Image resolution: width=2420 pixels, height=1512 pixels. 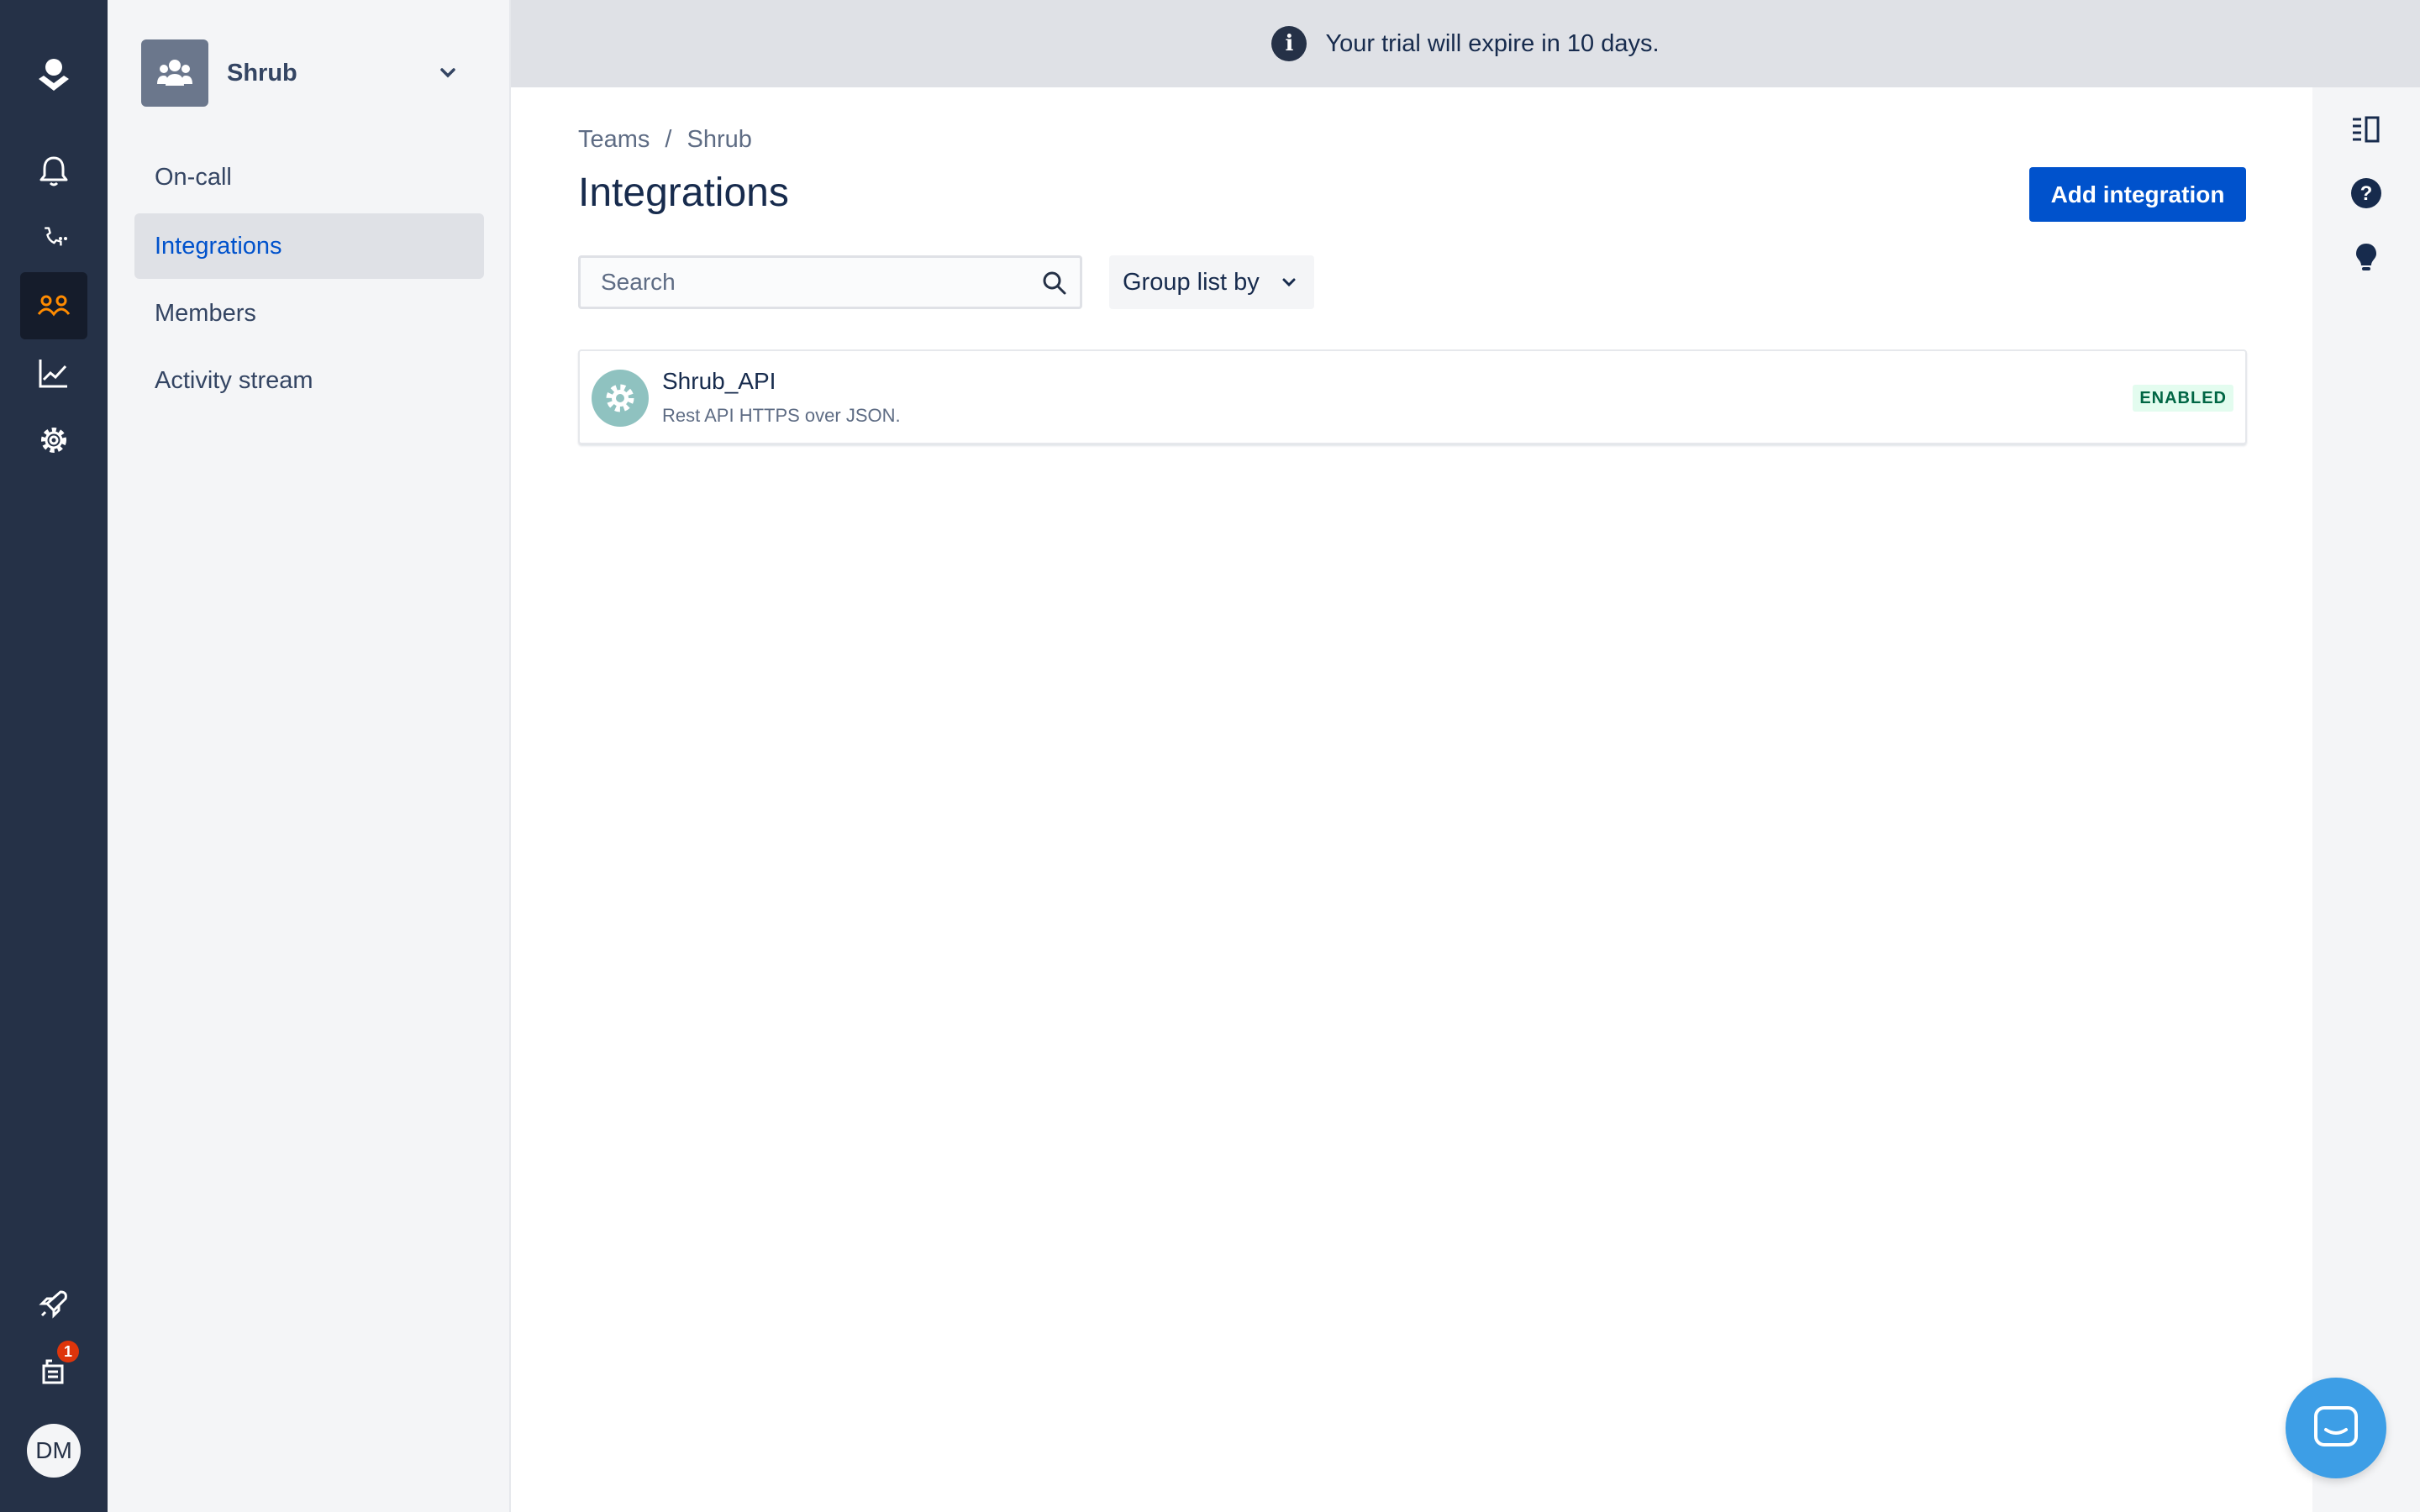 I want to click on integration-gear-icon, so click(x=620, y=398).